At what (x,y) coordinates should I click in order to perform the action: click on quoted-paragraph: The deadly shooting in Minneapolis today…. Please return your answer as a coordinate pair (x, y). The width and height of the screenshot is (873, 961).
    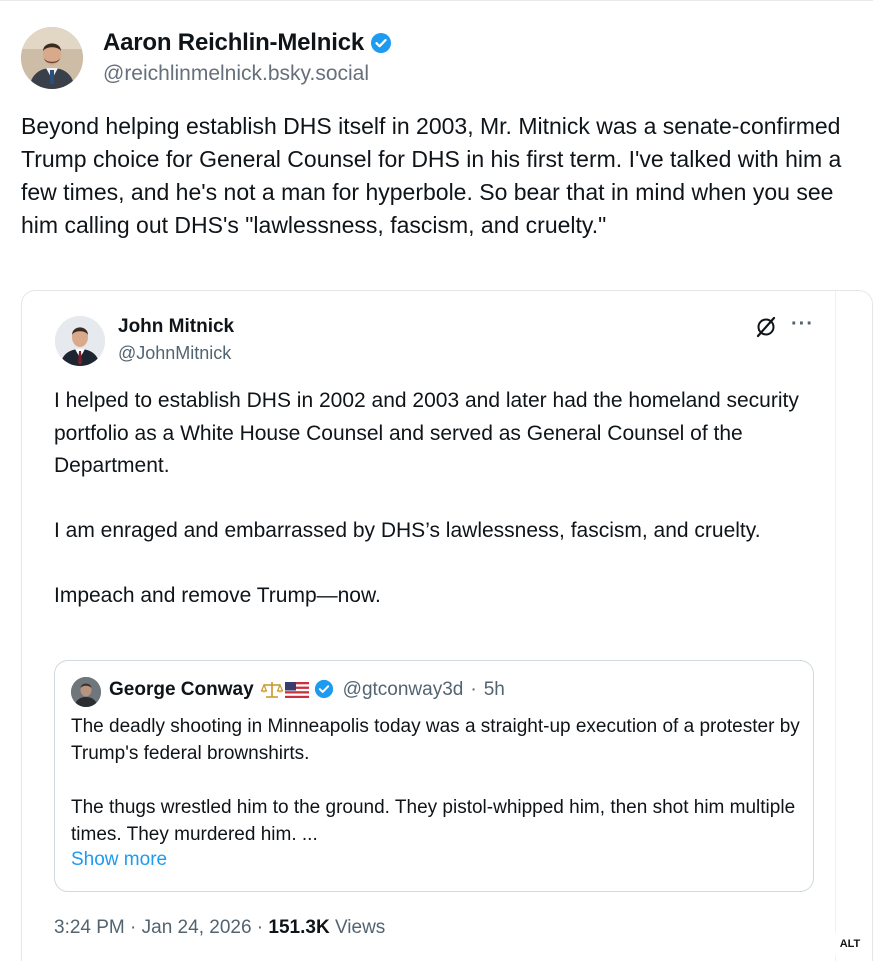
    Looking at the image, I should click on (435, 740).